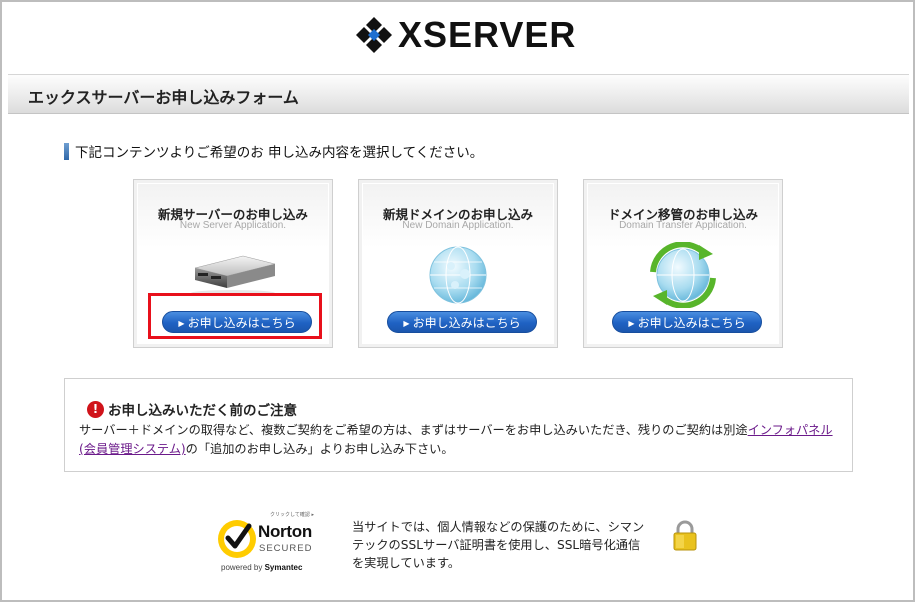 The width and height of the screenshot is (915, 602). What do you see at coordinates (279, 153) in the screenshot?
I see `section-heading-text: 下記コンテンツよりご希望のお 申し込み内容を選択してください。` at bounding box center [279, 153].